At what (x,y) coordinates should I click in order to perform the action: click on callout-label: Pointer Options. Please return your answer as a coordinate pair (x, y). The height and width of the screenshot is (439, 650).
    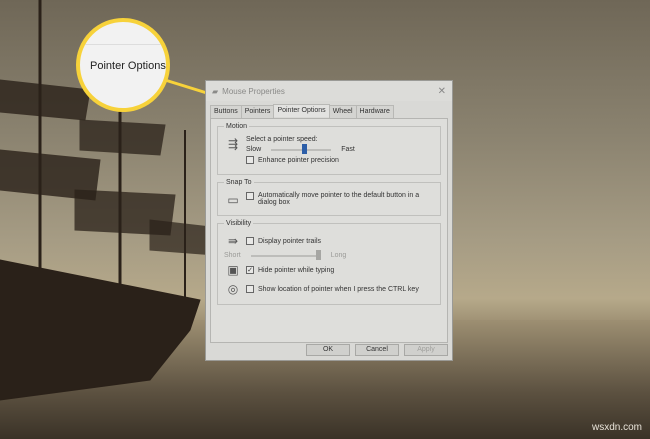
    Looking at the image, I should click on (128, 66).